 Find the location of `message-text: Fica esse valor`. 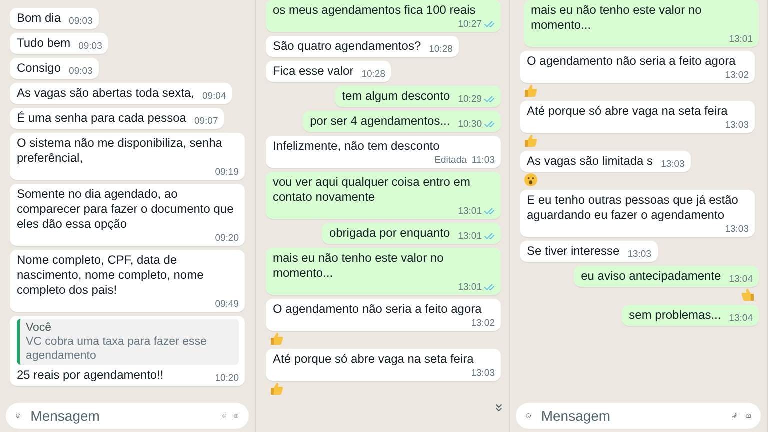

message-text: Fica esse valor is located at coordinates (313, 71).